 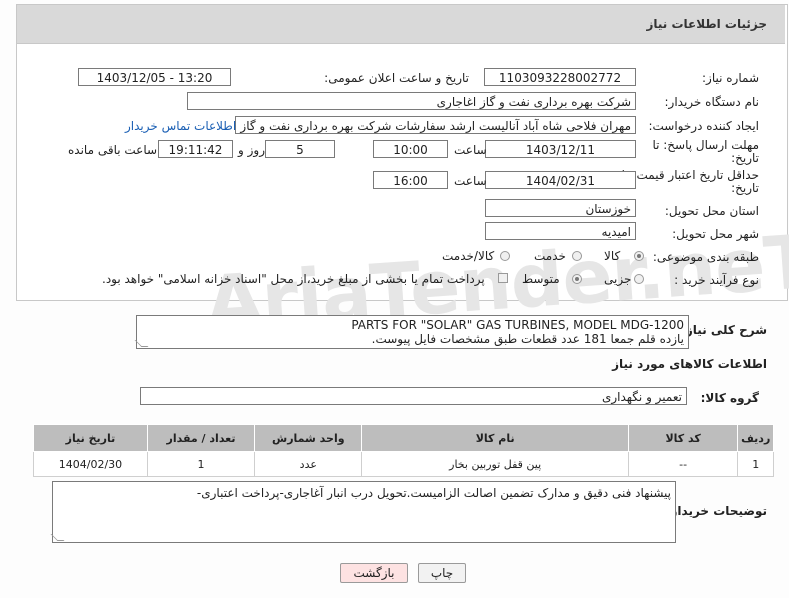 I want to click on process-radio-medium, so click(x=577, y=279).